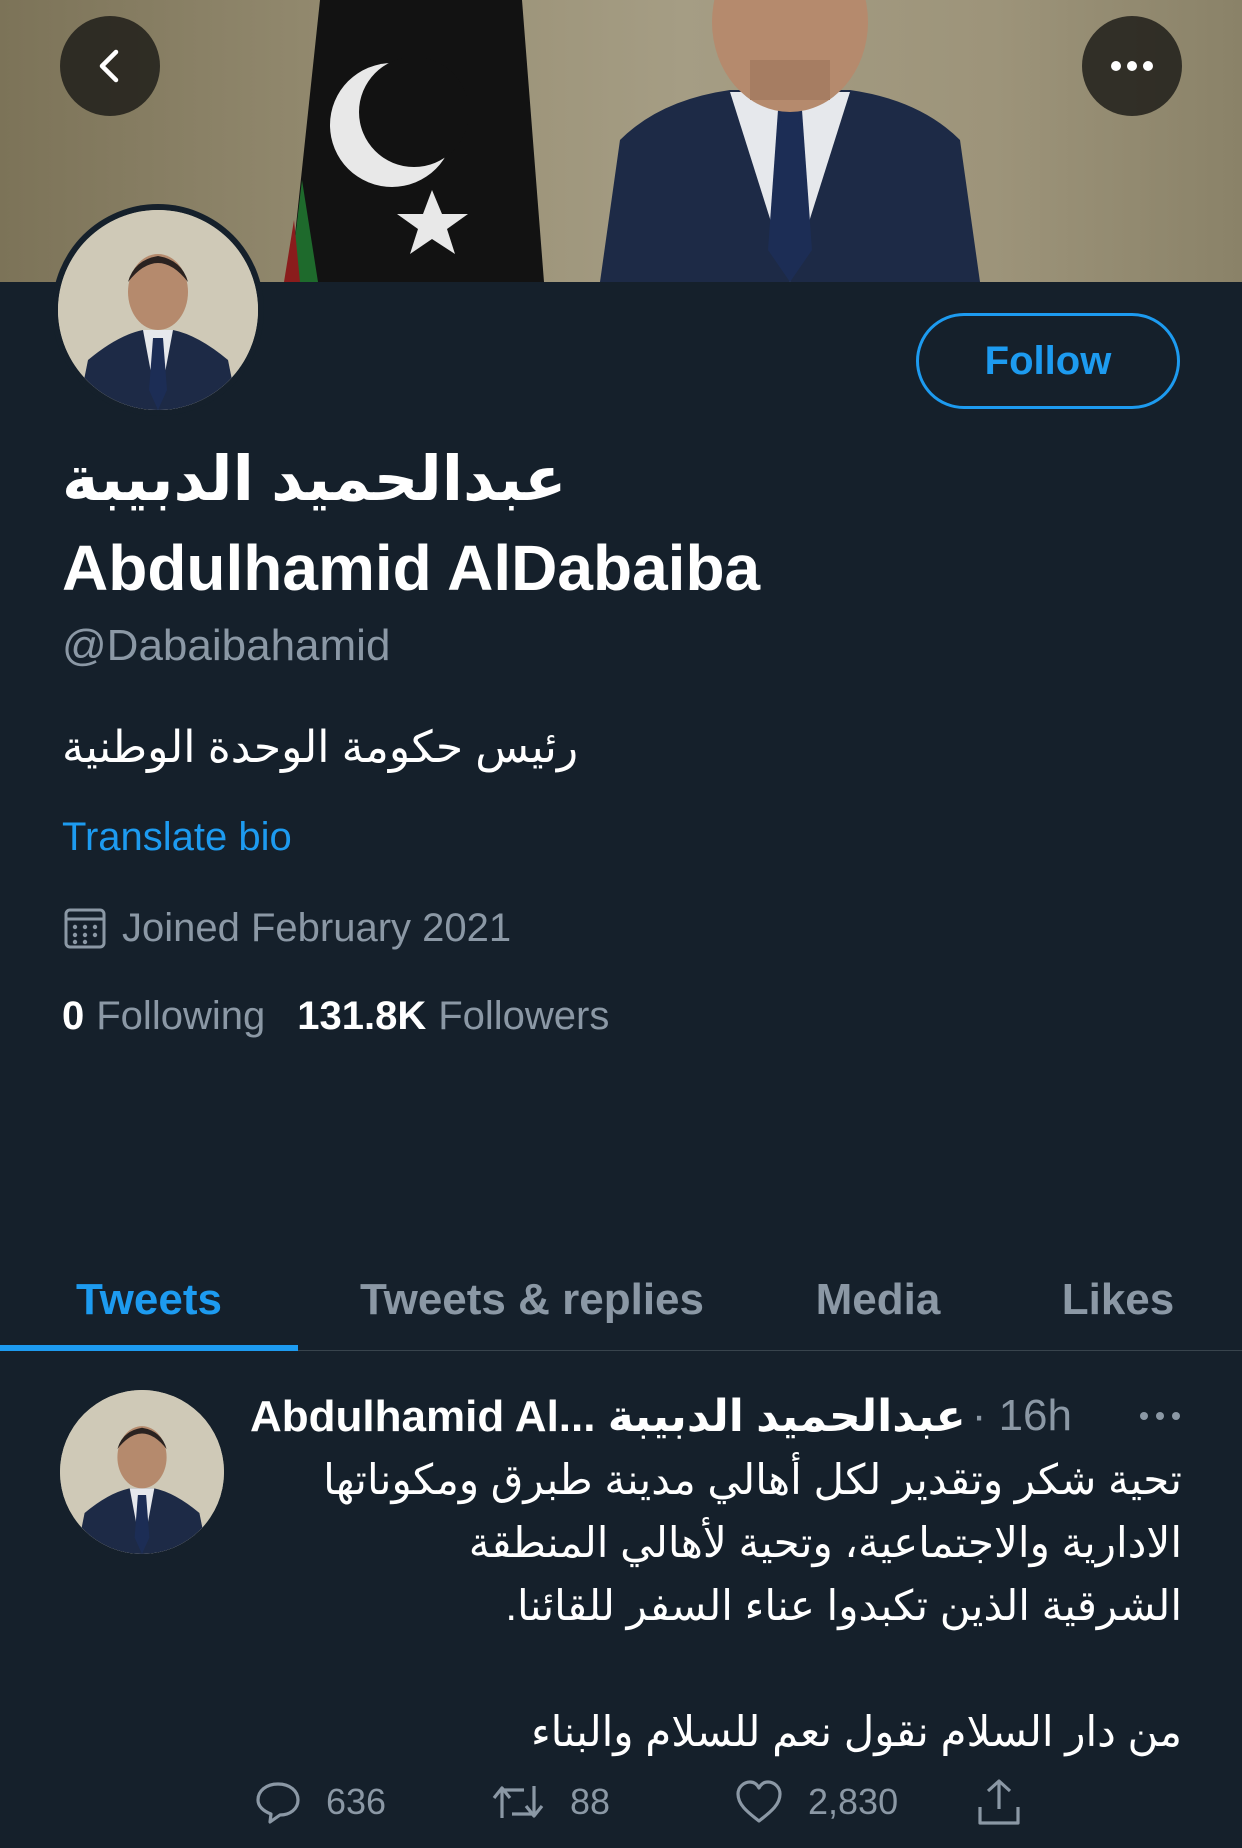 The height and width of the screenshot is (1848, 1242). What do you see at coordinates (790, 141) in the screenshot?
I see `banner-person-image` at bounding box center [790, 141].